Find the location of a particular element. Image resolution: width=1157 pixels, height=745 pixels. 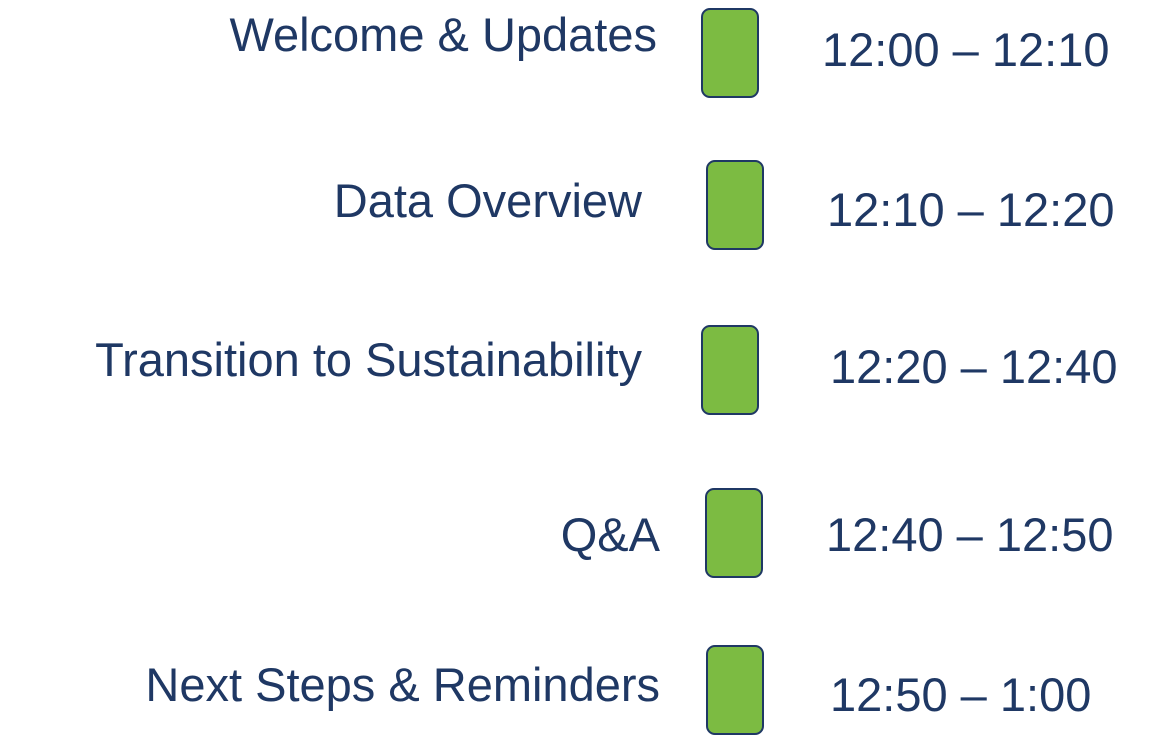

agenda-row-qa: Q&A 12:40 – 12:50 is located at coordinates (578, 538).